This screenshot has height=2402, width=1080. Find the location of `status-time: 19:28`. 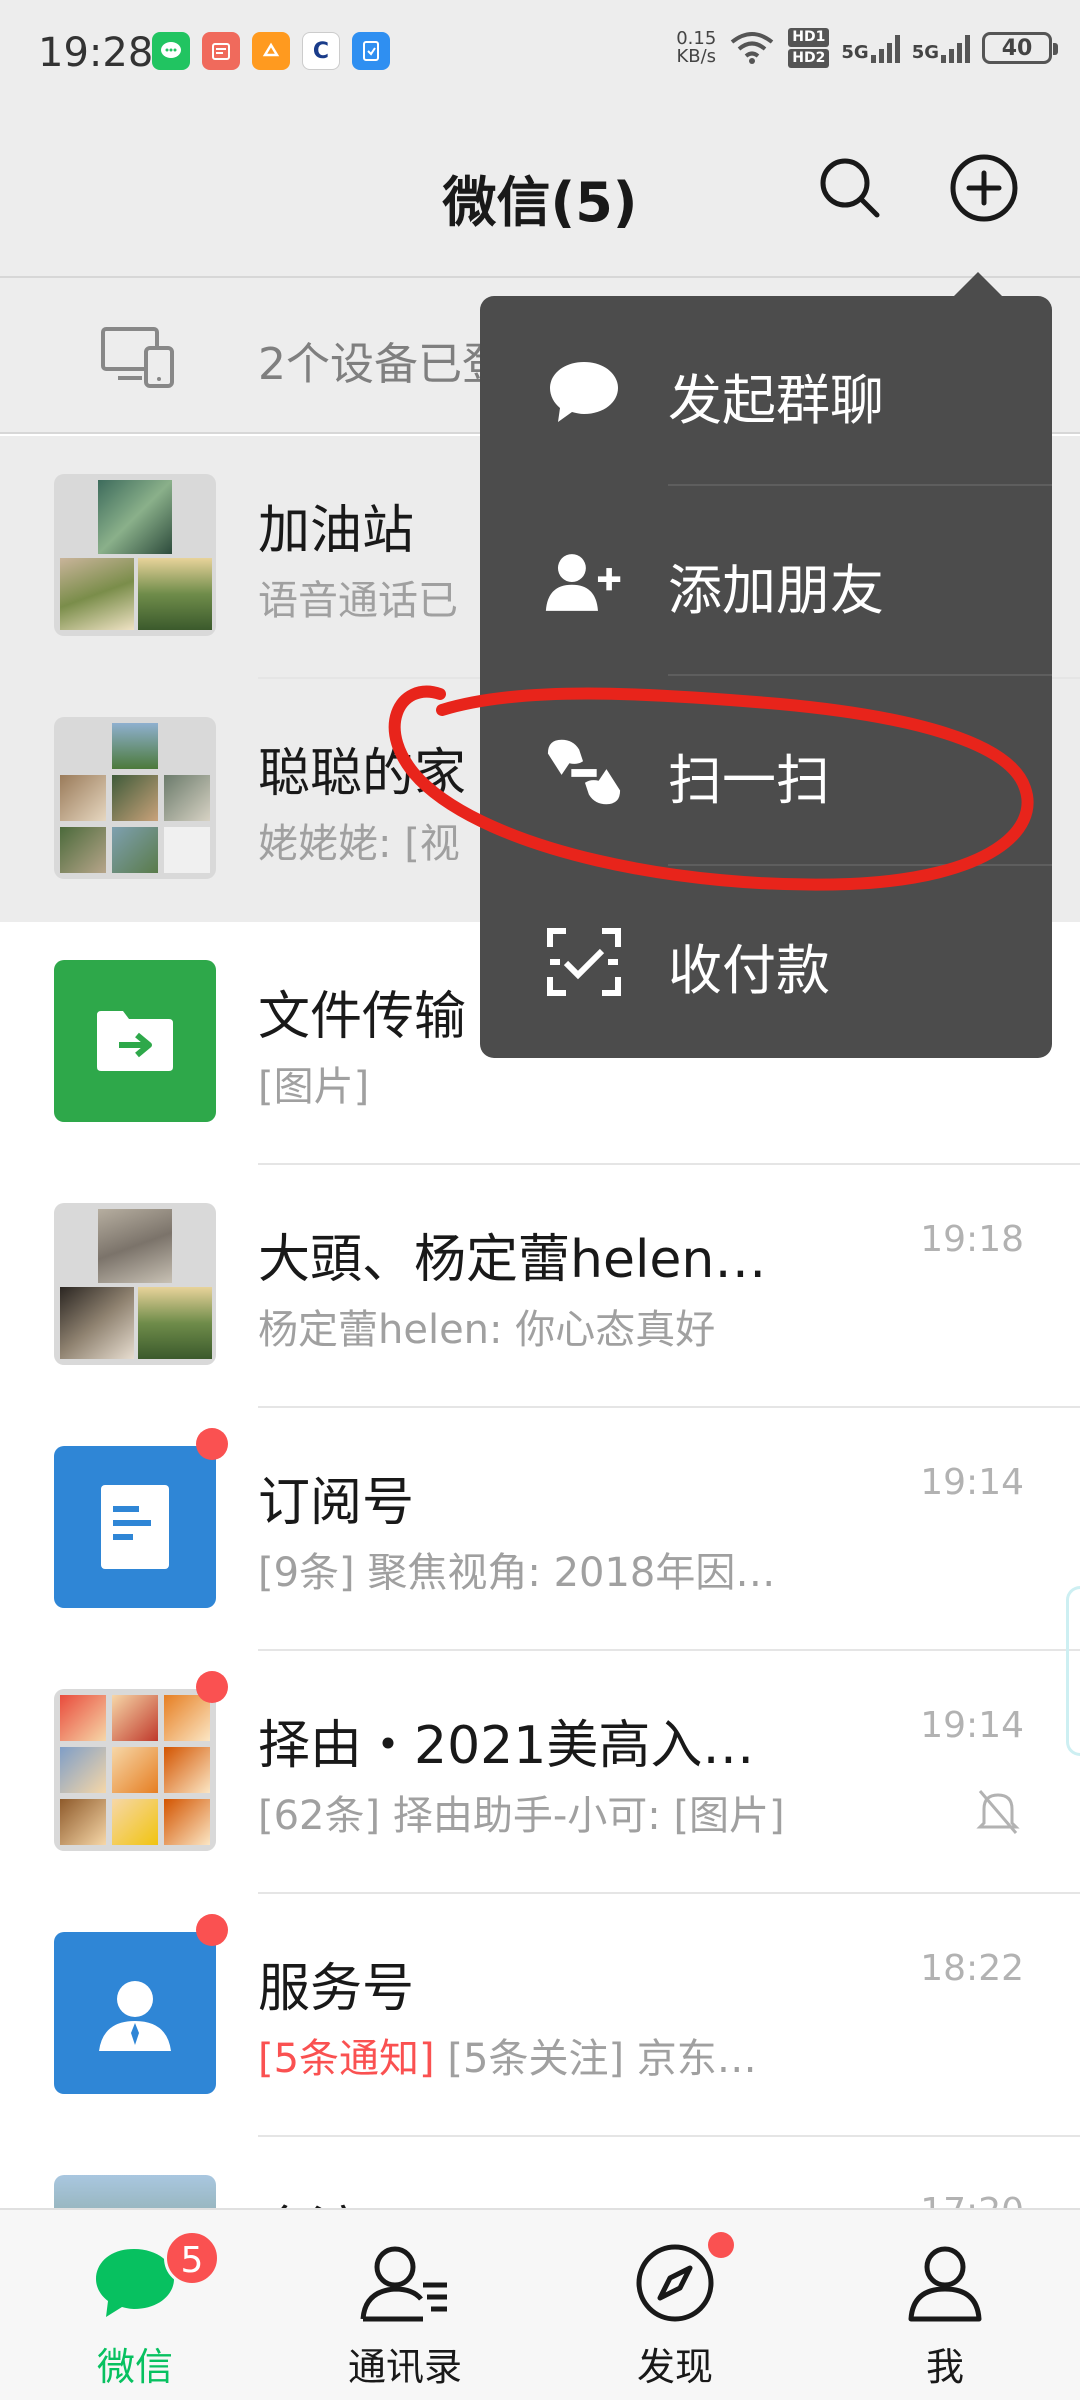

status-time: 19:28 is located at coordinates (96, 53).